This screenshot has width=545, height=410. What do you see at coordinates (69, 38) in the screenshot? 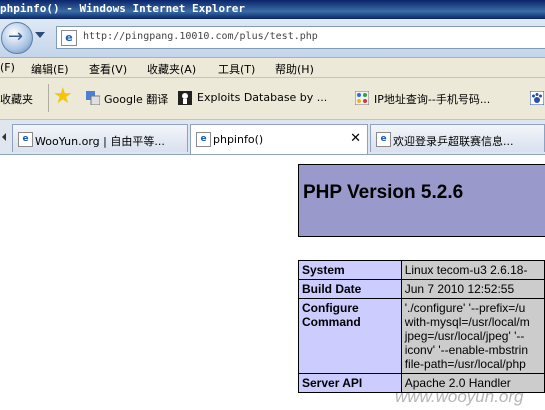
I see `page-icon: e` at bounding box center [69, 38].